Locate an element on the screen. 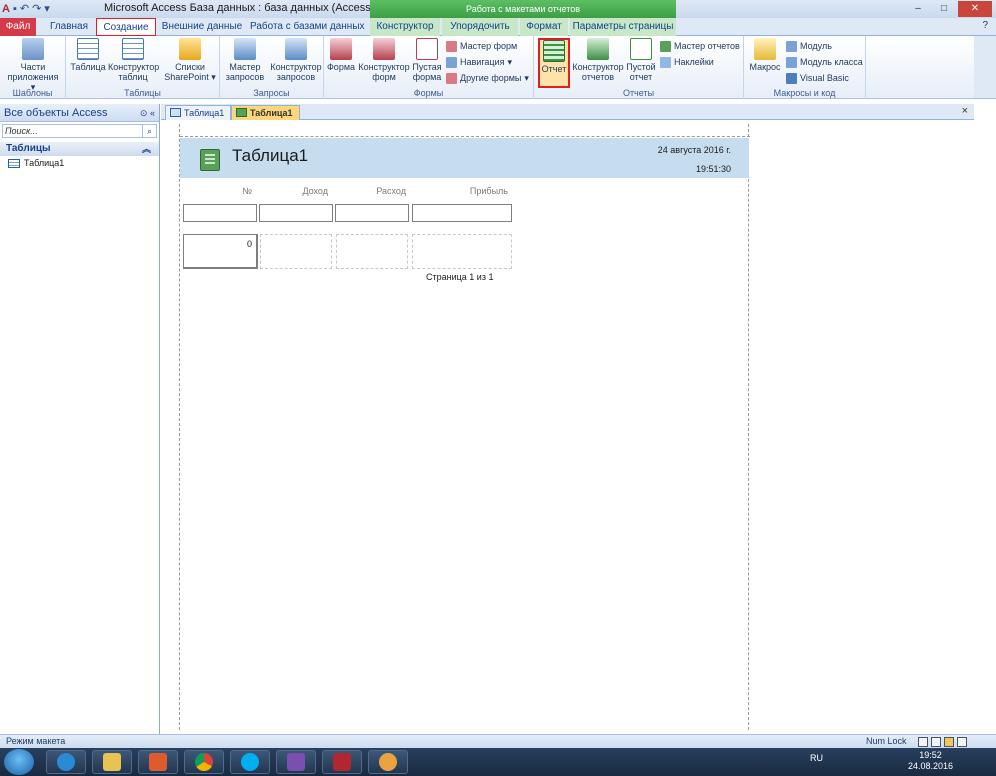 This screenshot has width=996, height=776. column-label-income: Доход is located at coordinates (293, 191).